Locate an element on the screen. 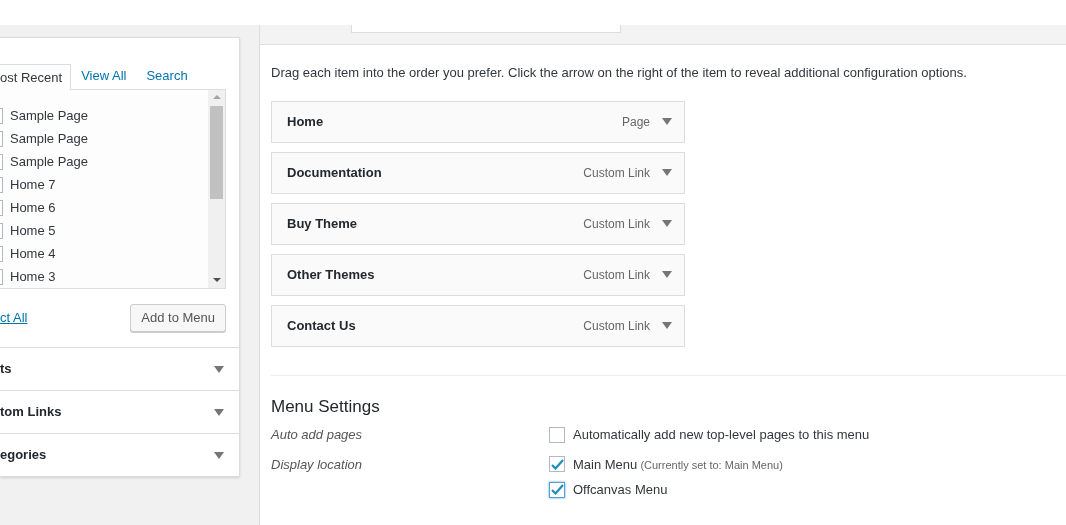 The image size is (1066, 525). menu-item: Buy Theme Custom Link is located at coordinates (478, 223).